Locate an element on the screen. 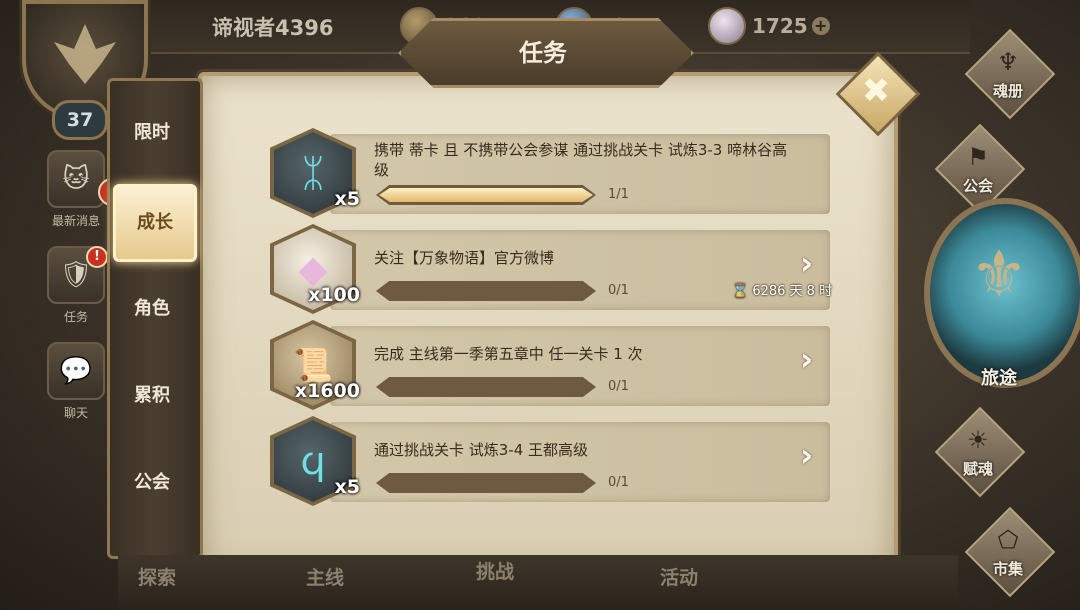 The image size is (1080, 610). player-level-badge: 37 is located at coordinates (80, 120).